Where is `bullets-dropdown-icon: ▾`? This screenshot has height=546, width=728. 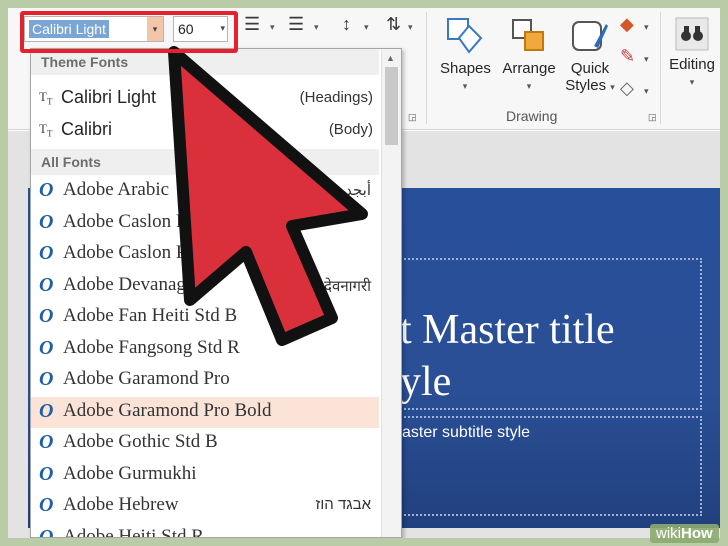
bullets-dropdown-icon: ▾ is located at coordinates (272, 27).